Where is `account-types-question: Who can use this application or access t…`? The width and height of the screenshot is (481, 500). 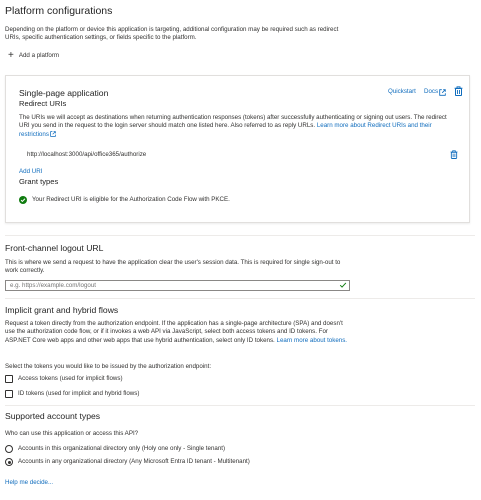
account-types-question: Who can use this application or access t… is located at coordinates (72, 433).